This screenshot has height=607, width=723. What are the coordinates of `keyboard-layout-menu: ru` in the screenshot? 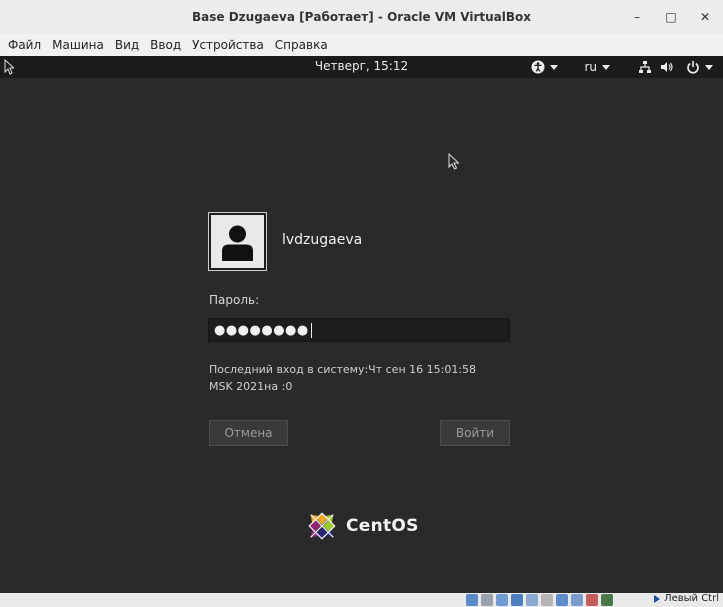 It's located at (597, 67).